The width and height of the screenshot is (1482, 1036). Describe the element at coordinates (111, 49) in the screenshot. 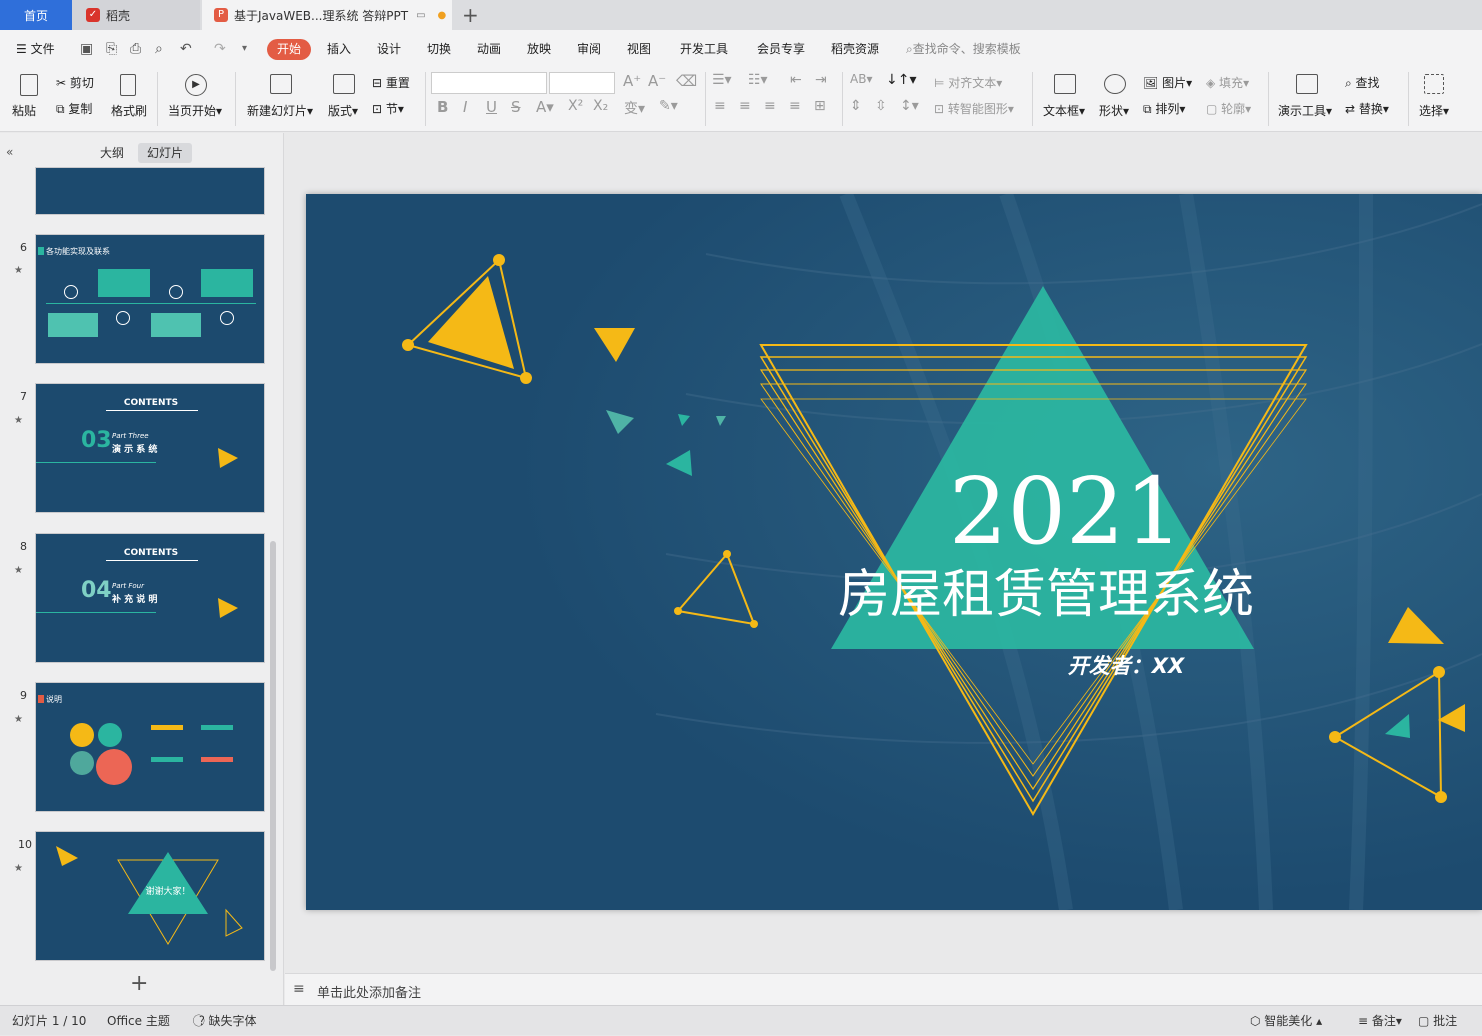

I see `export-pdf-icon: ⎘` at that location.